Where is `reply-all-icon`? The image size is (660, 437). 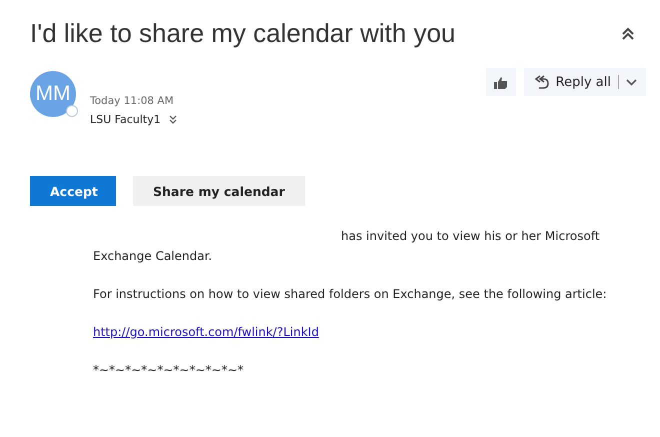 reply-all-icon is located at coordinates (540, 82).